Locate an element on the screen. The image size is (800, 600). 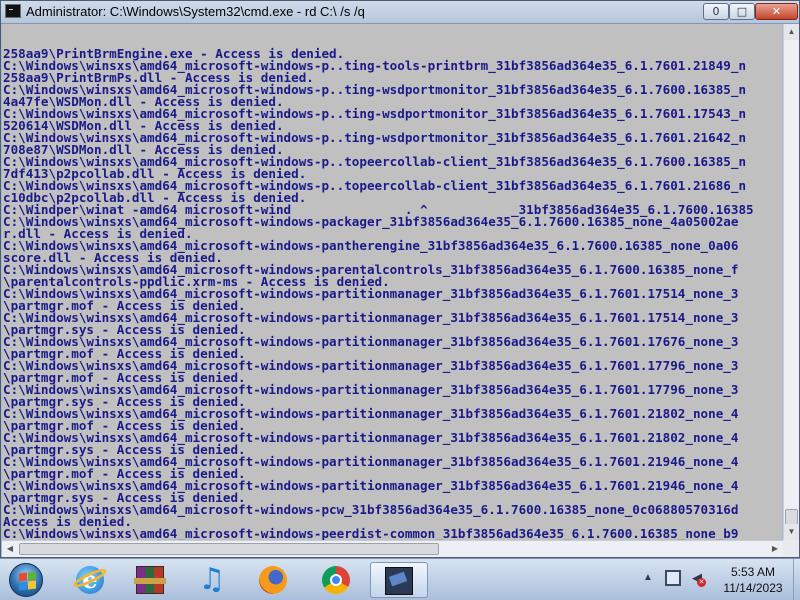
horizontal-scrollbar: ◀ ▶ is located at coordinates (392, 548).